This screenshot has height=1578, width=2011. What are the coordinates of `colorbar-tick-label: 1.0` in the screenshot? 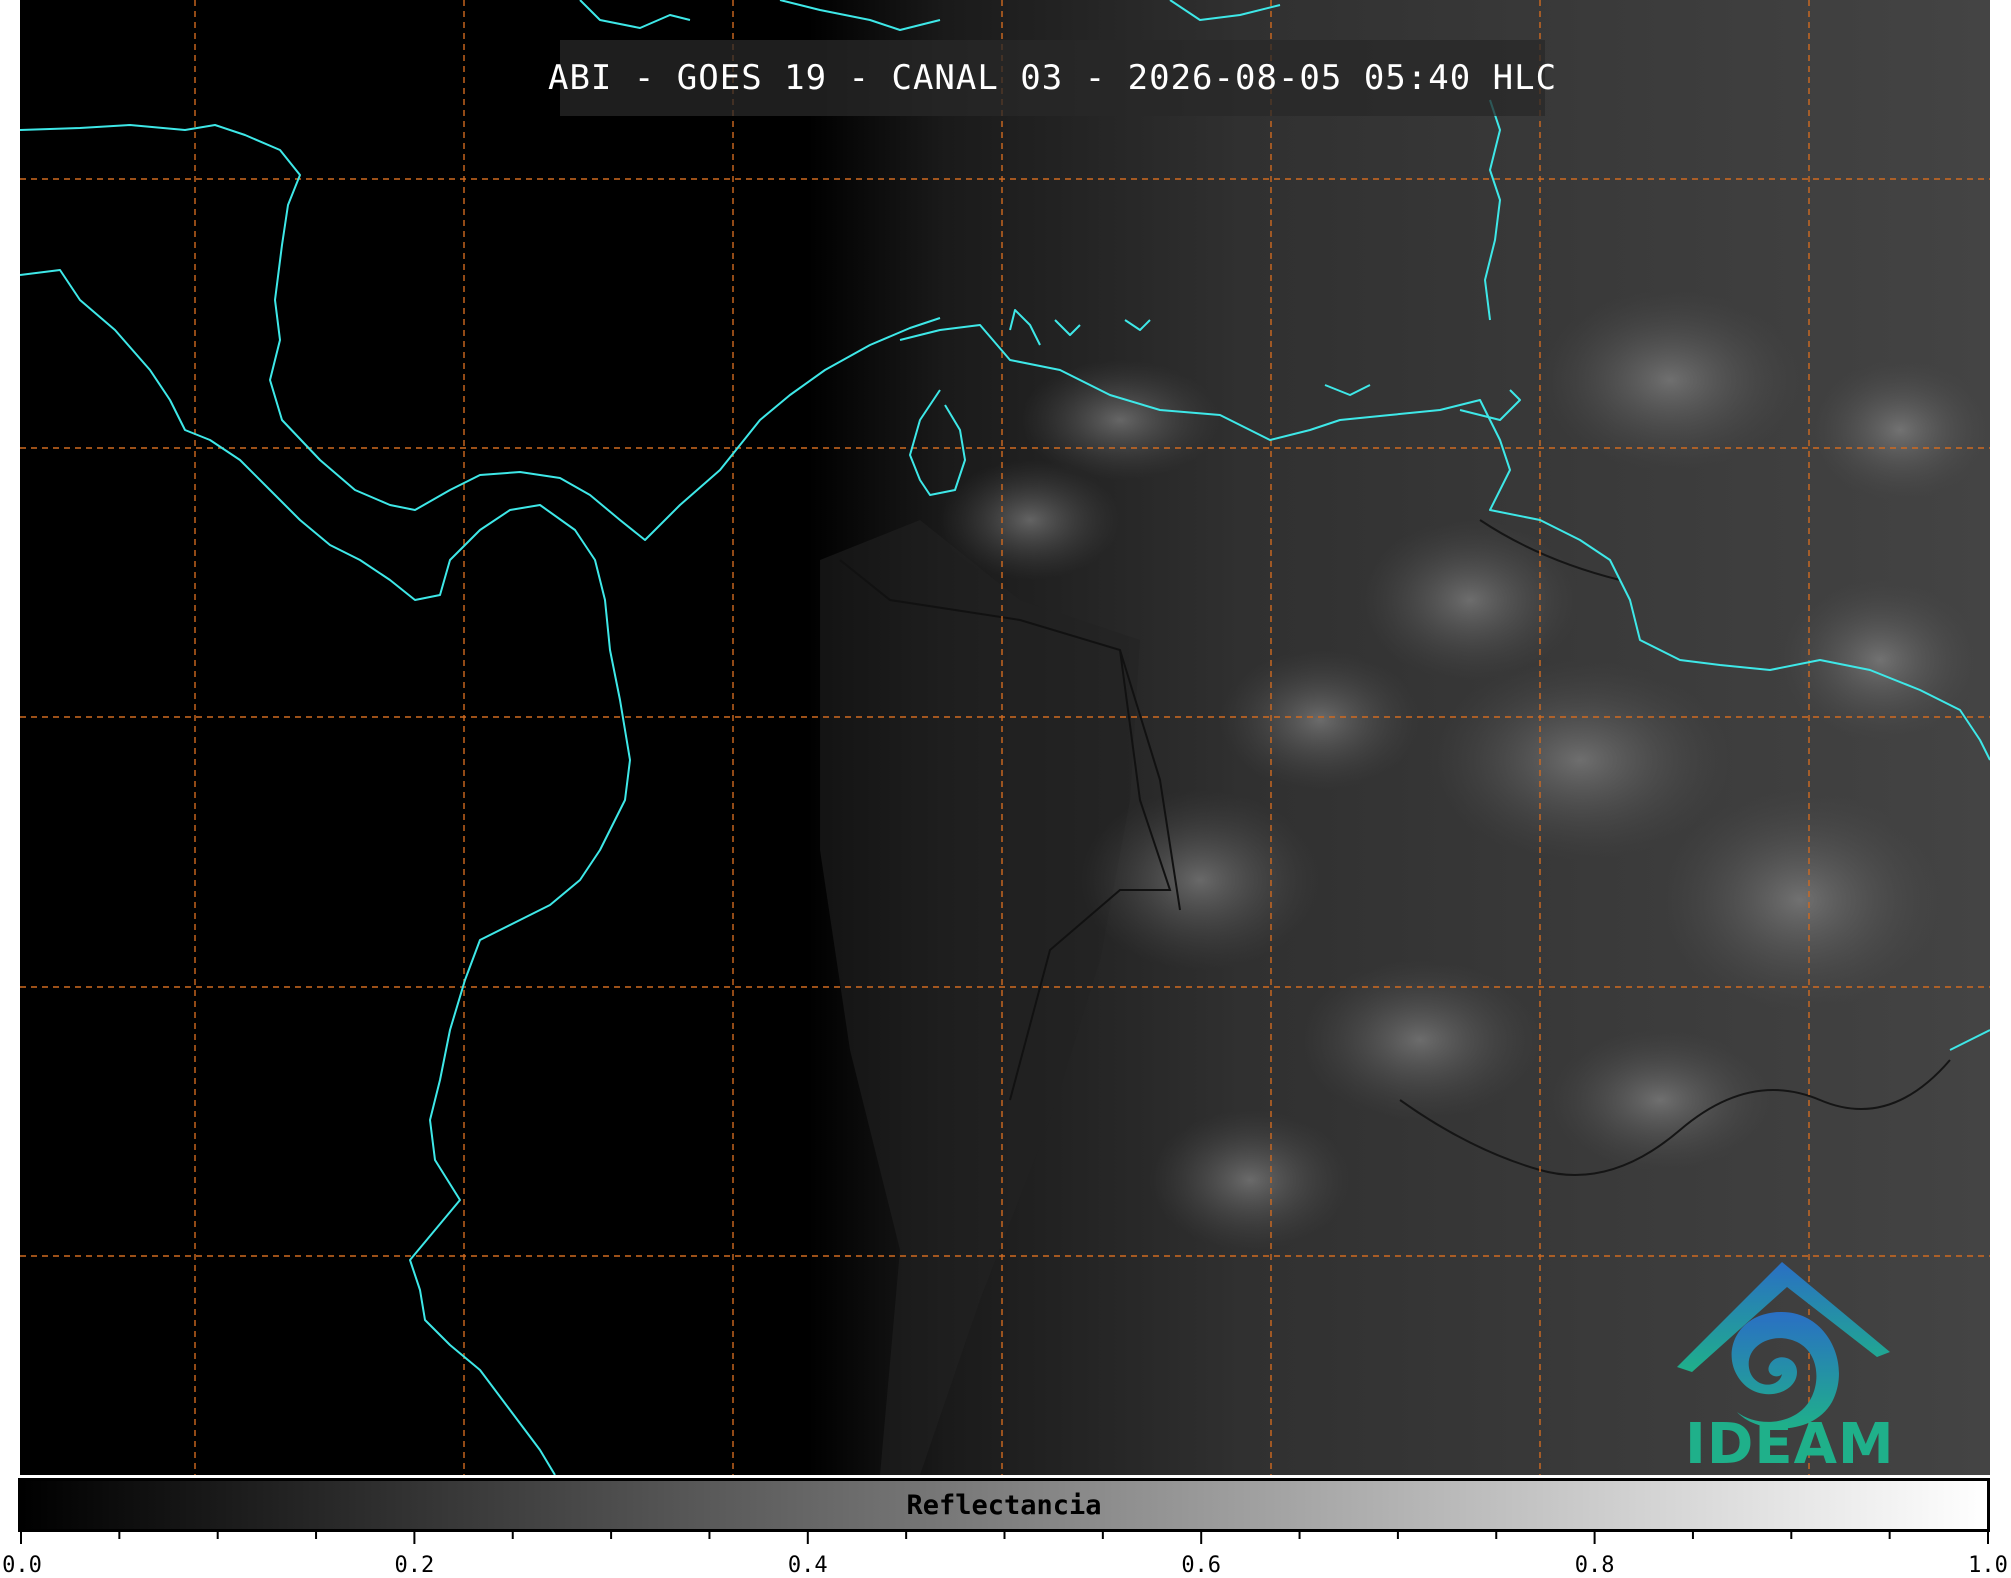 It's located at (1988, 1565).